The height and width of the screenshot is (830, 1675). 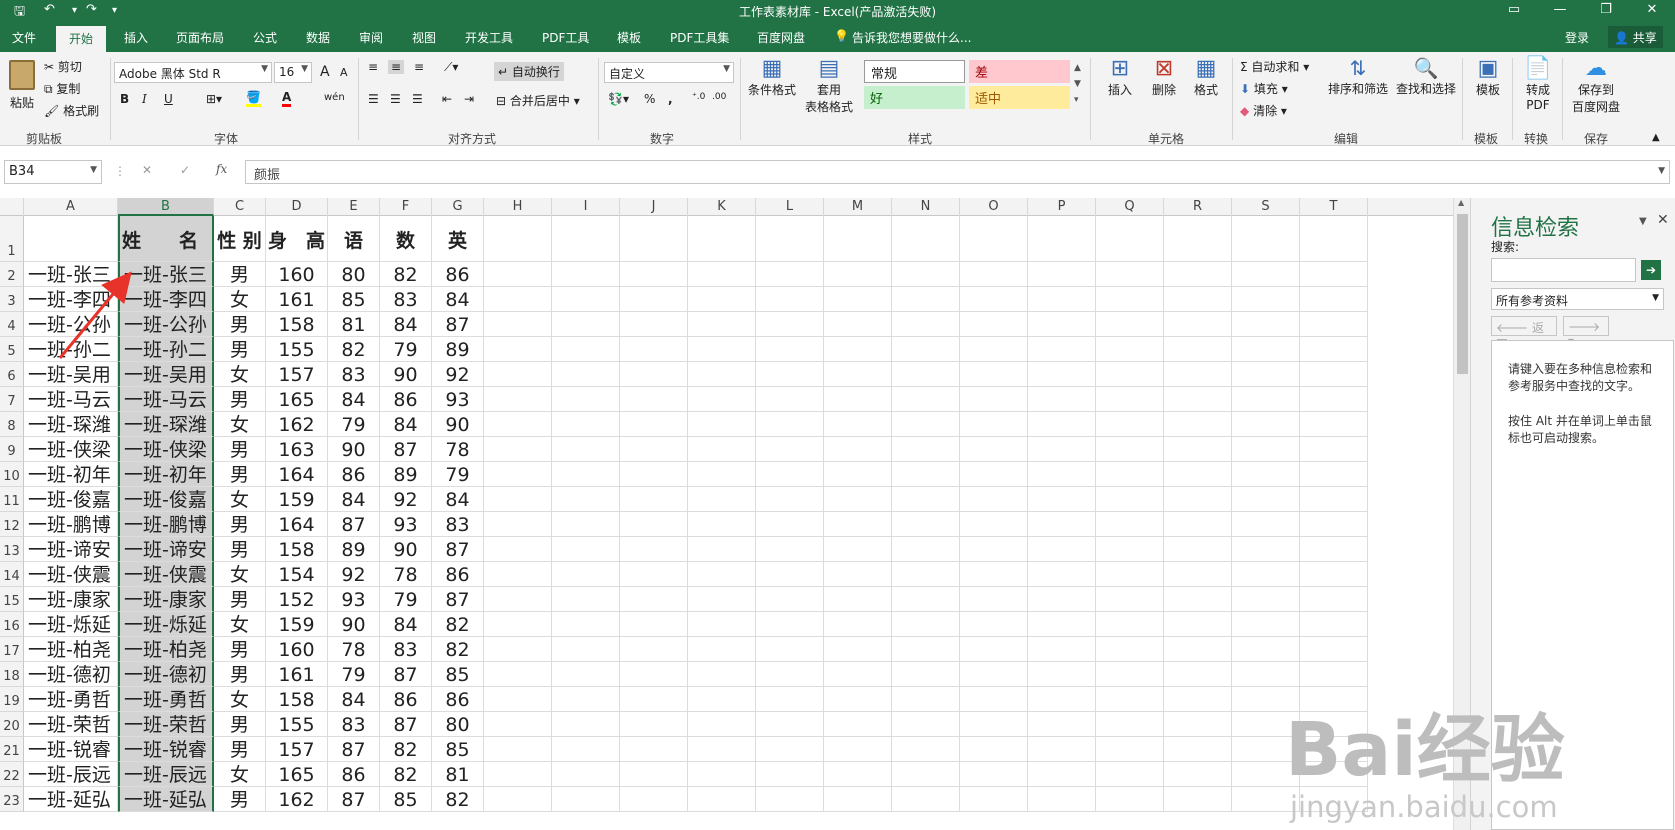 What do you see at coordinates (458, 349) in the screenshot?
I see `value-cell: 89` at bounding box center [458, 349].